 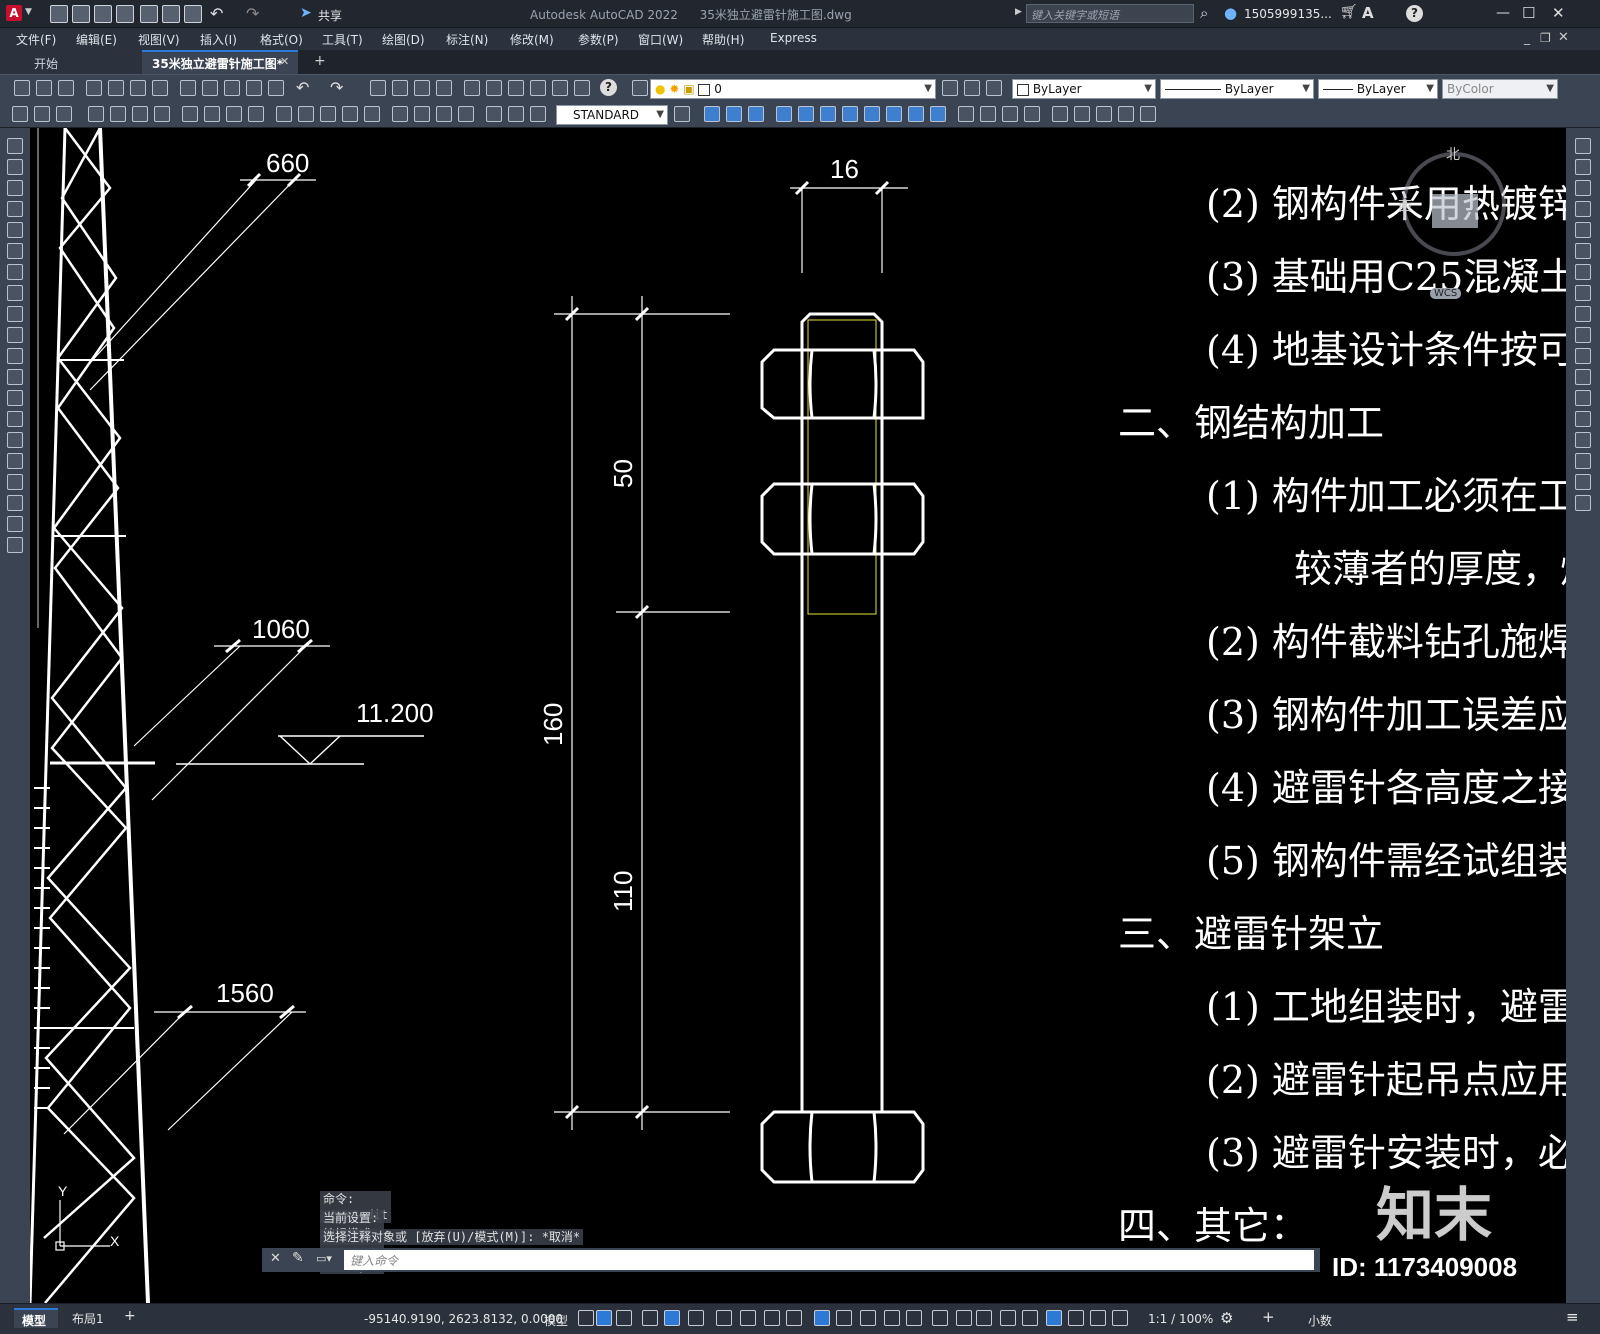 What do you see at coordinates (162, 114) in the screenshot?
I see `ordinate-dim-icon` at bounding box center [162, 114].